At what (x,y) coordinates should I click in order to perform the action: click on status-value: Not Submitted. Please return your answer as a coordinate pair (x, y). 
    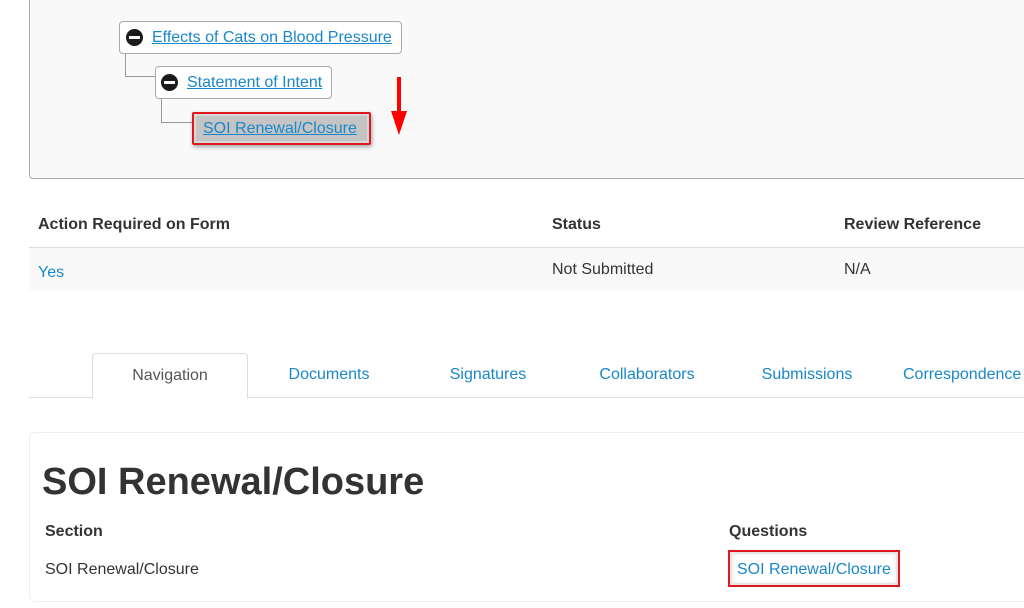
    Looking at the image, I should click on (603, 269).